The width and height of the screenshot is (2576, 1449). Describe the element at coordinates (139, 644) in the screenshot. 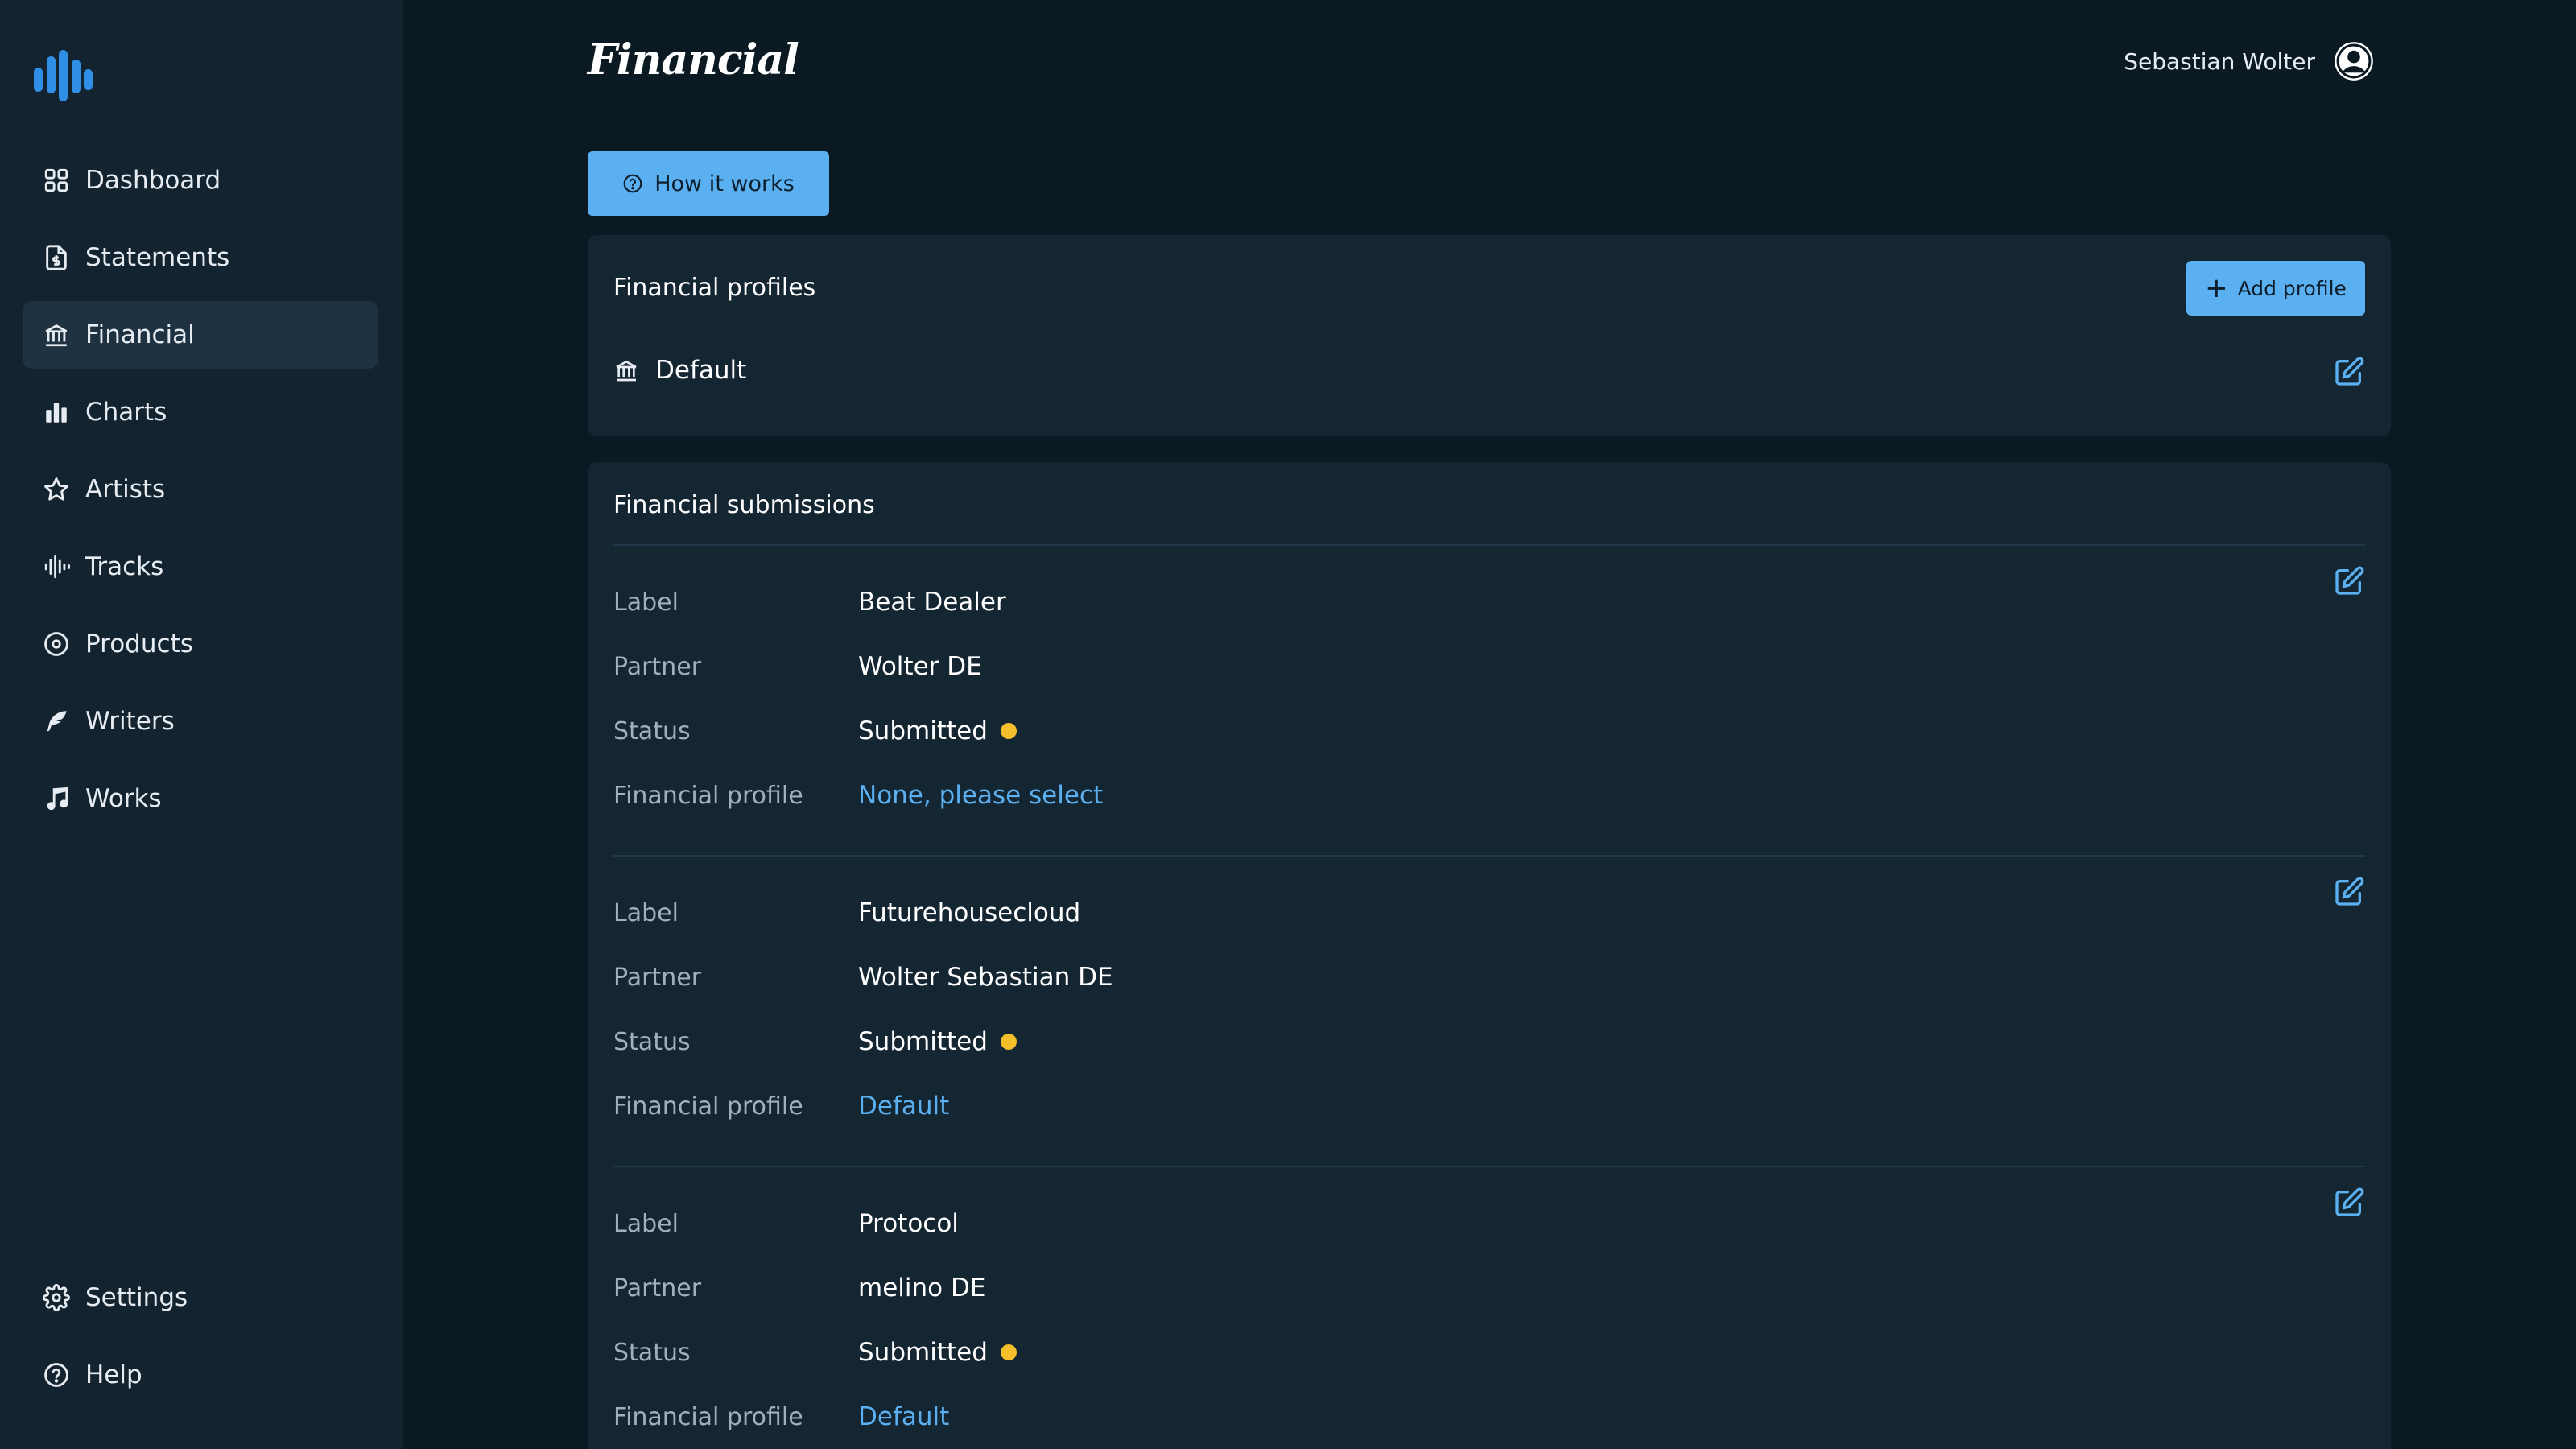

I see `sidebar-item-label: Products` at that location.